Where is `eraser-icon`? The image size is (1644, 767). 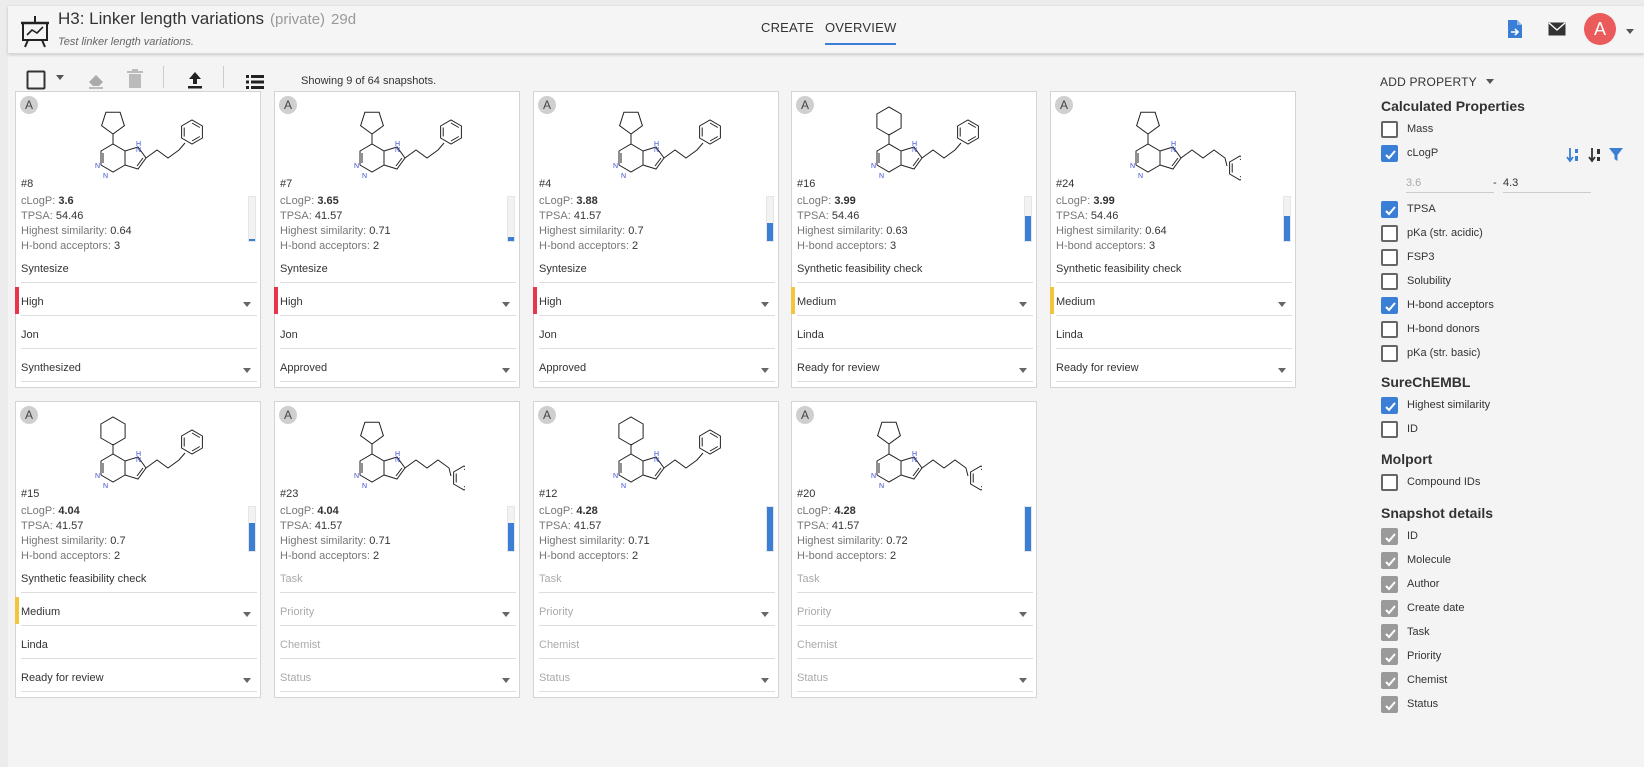
eraser-icon is located at coordinates (96, 80).